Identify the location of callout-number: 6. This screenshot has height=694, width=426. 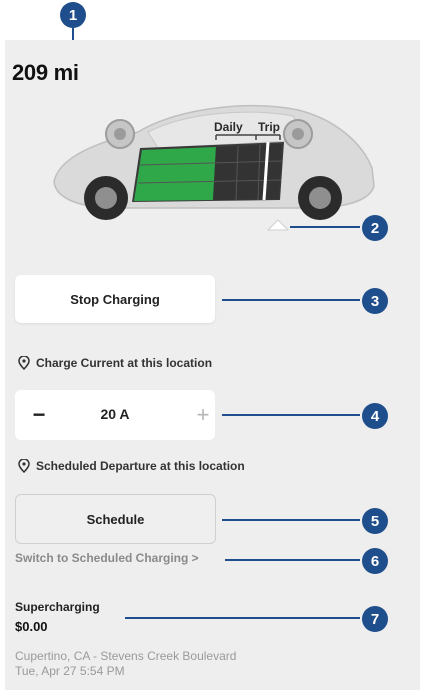
(375, 561).